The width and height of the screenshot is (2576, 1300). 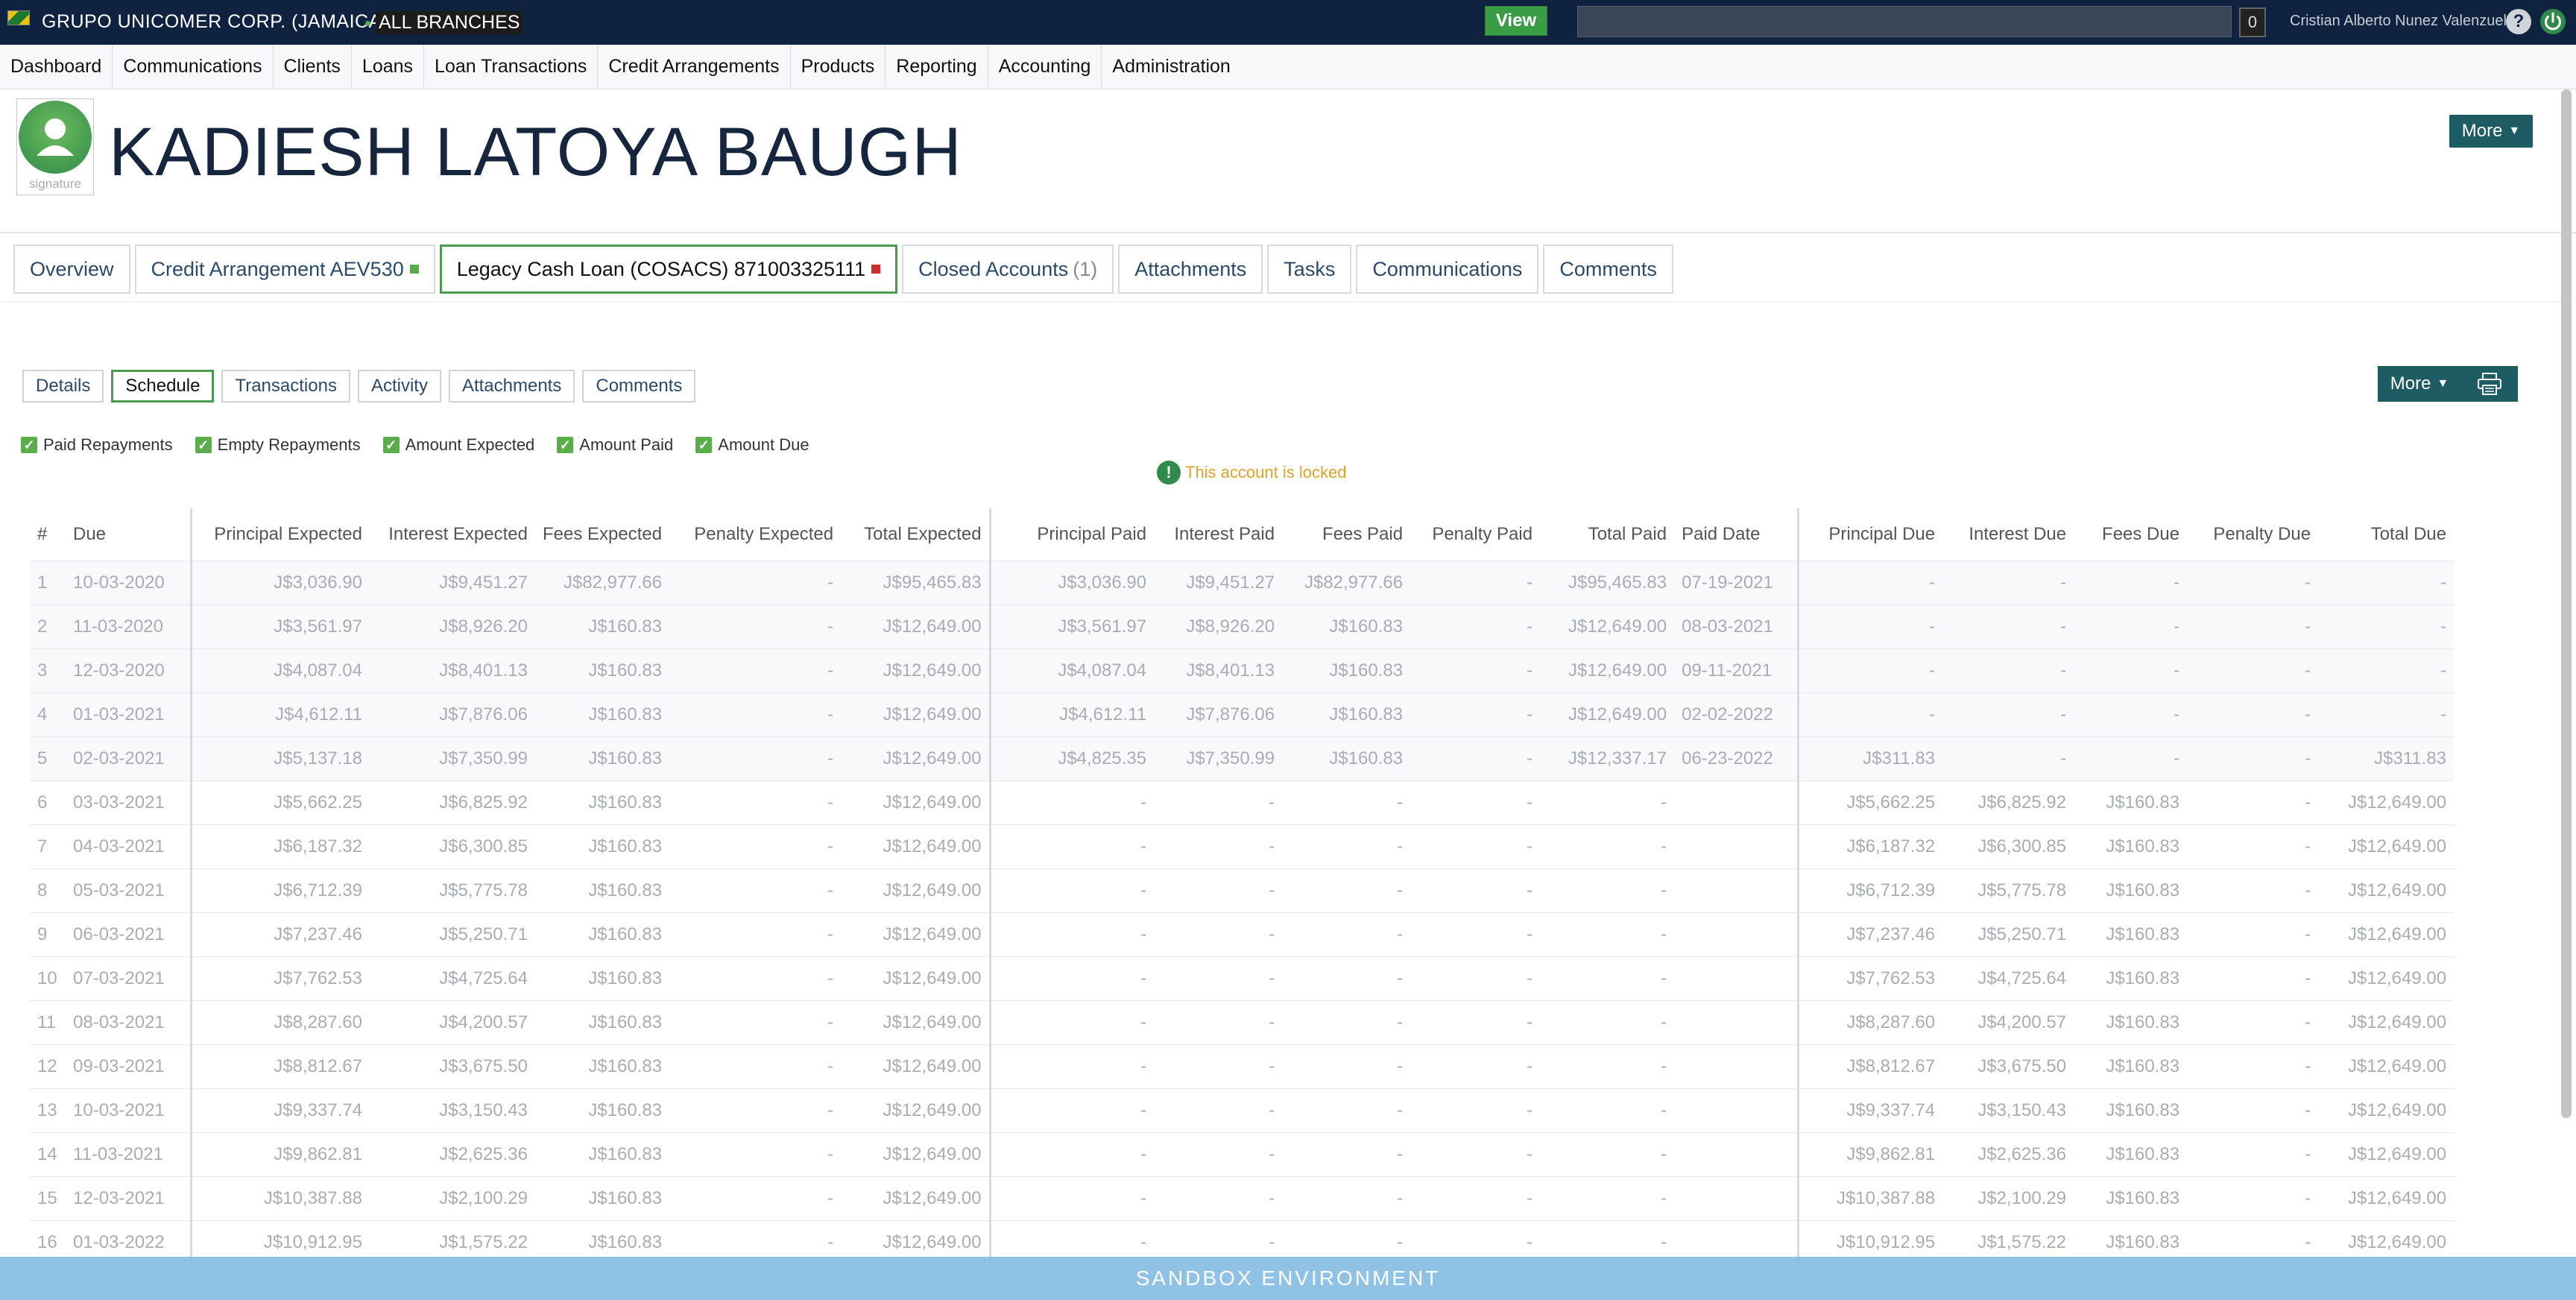 I want to click on cell-interest-expected: J$5,250.71, so click(x=452, y=934).